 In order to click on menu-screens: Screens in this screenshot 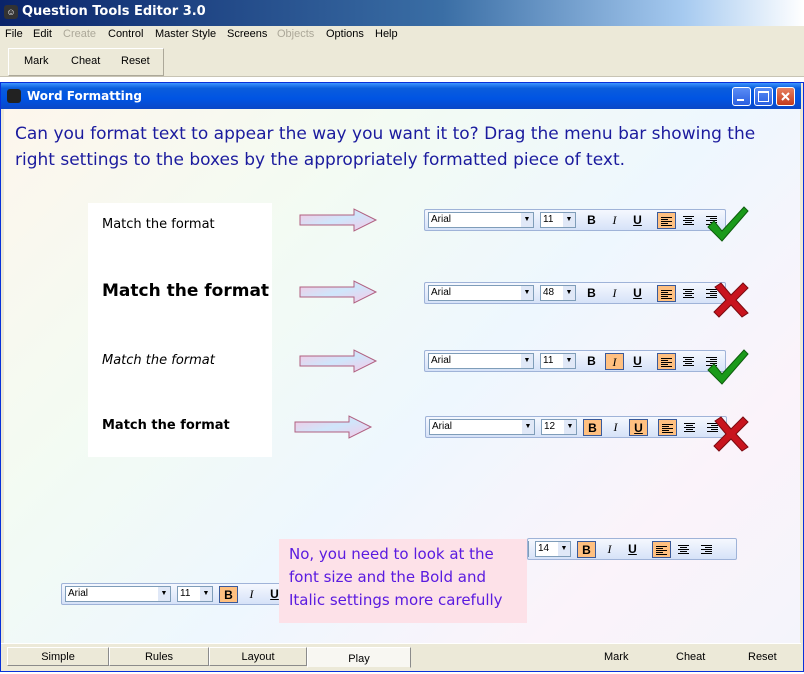, I will do `click(247, 34)`.